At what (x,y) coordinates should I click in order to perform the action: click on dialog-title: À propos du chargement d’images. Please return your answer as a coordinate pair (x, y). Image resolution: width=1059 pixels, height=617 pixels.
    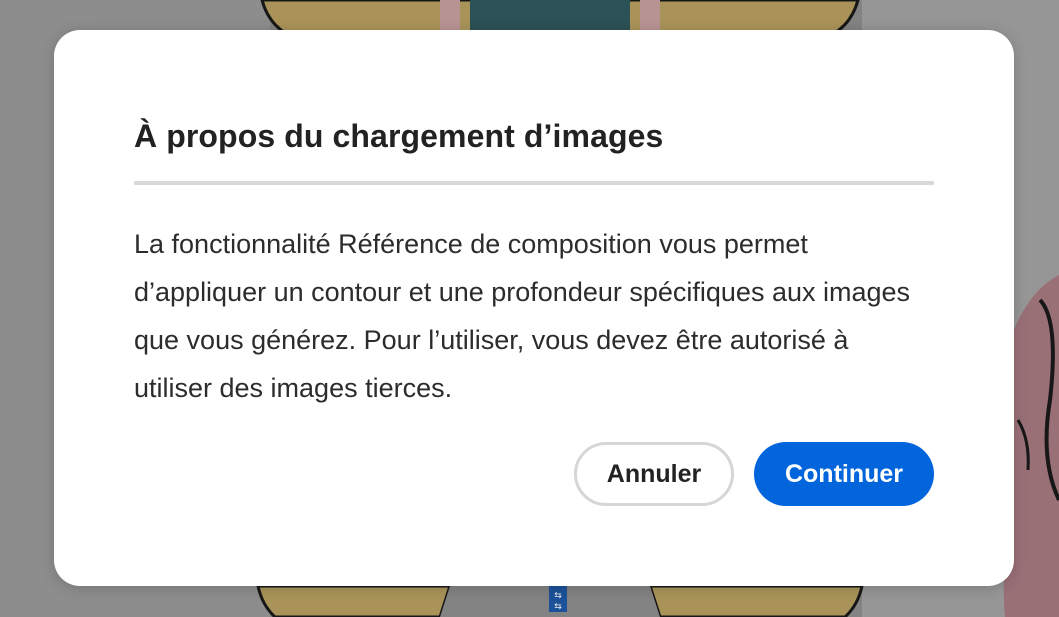
    Looking at the image, I should click on (399, 136).